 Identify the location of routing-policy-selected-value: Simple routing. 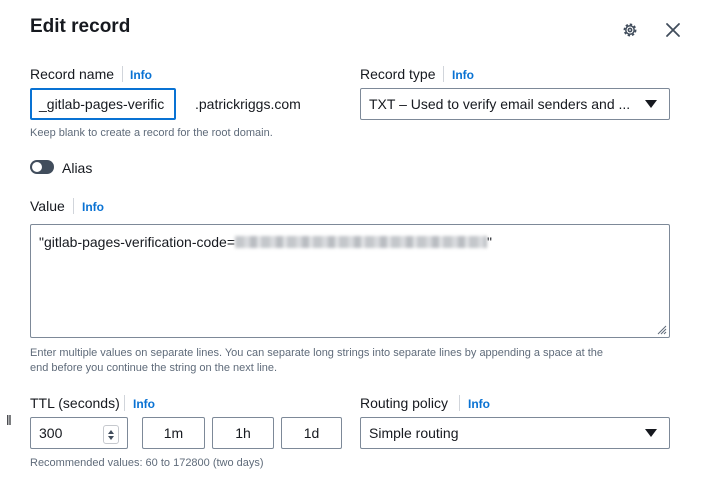
(414, 433).